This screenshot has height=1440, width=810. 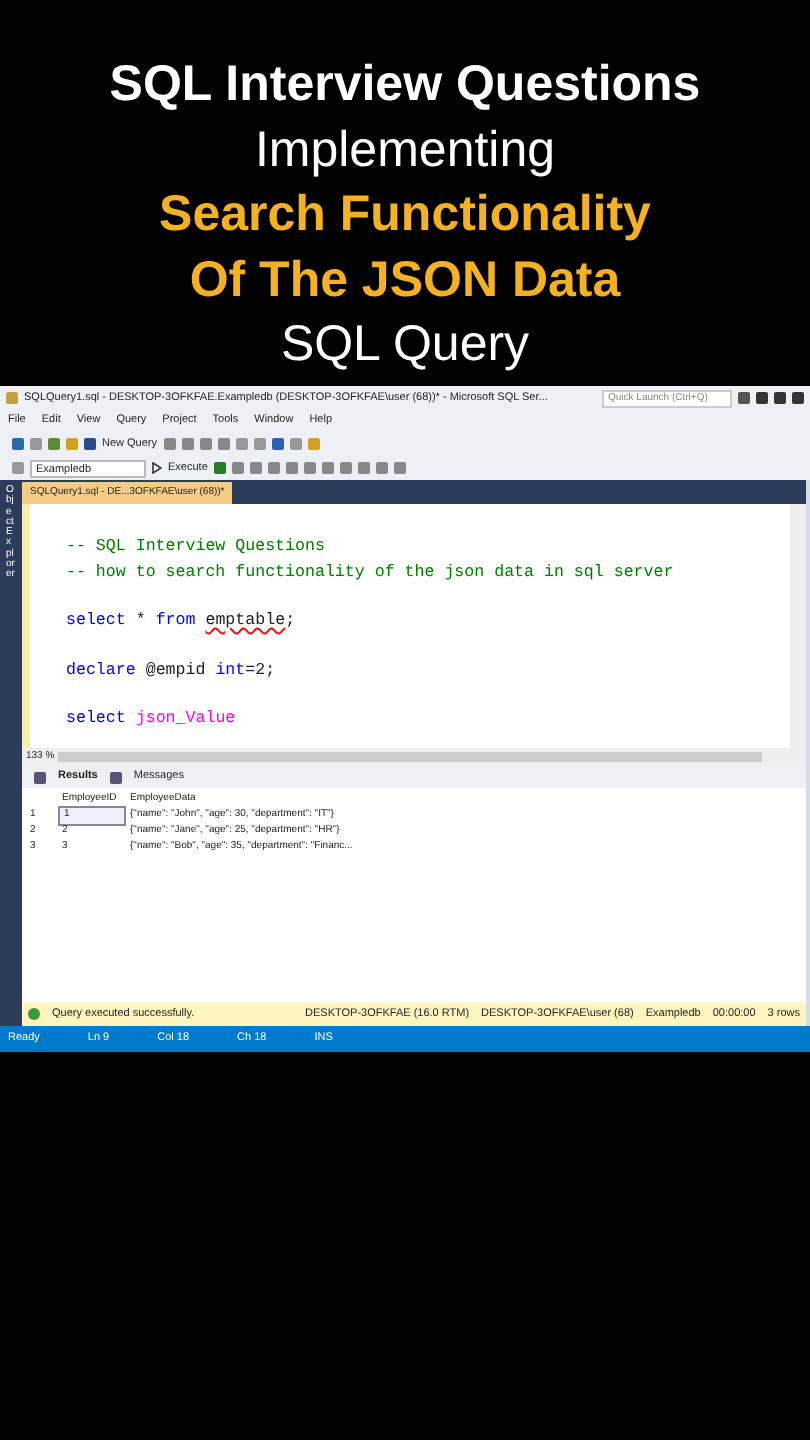 I want to click on play-icon, so click(x=157, y=468).